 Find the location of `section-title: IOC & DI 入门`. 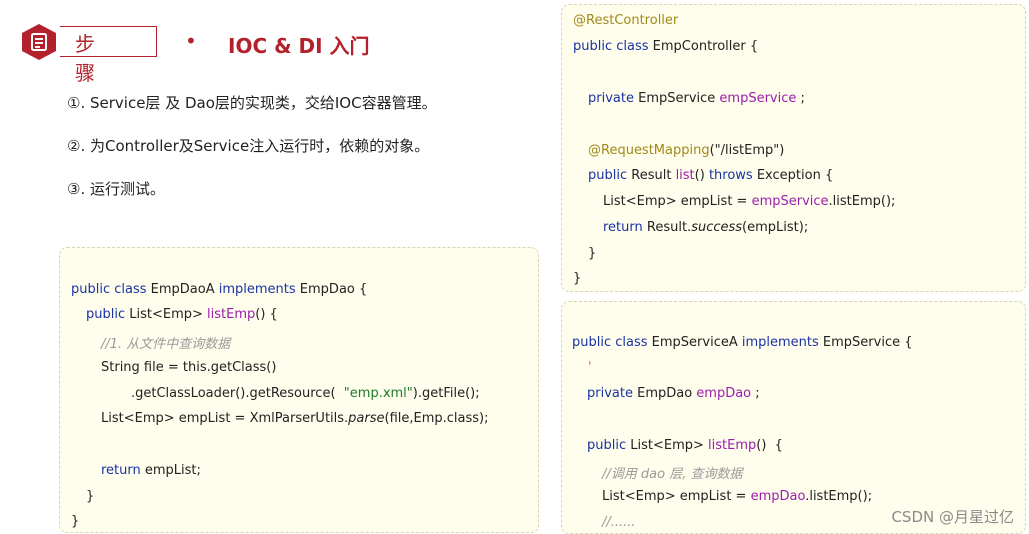

section-title: IOC & DI 入门 is located at coordinates (299, 46).